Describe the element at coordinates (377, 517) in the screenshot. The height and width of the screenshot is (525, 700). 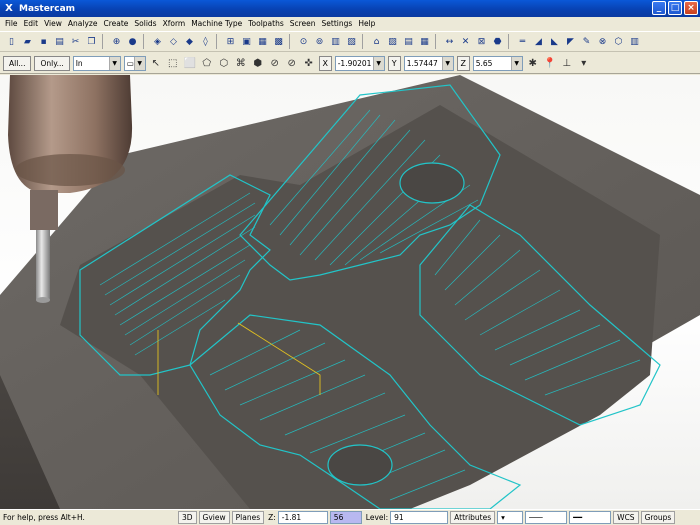
I see `level-label: Level:` at that location.